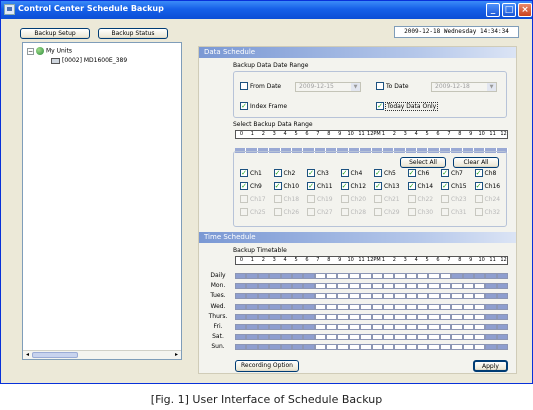 The width and height of the screenshot is (533, 410). Describe the element at coordinates (493, 10) in the screenshot. I see `minimize-button: _` at that location.